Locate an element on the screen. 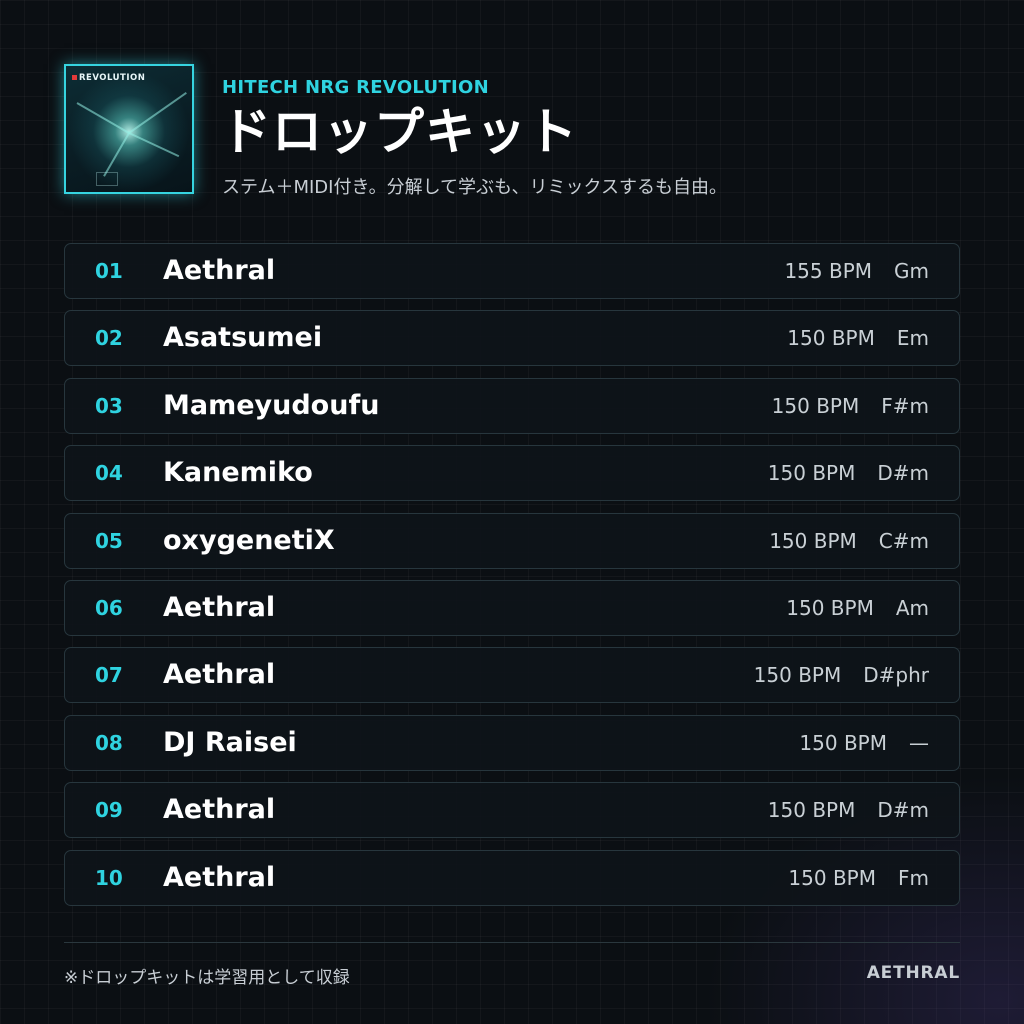 This screenshot has height=1024, width=1024. track-row: 07 Aethral 150 BPM D#phr is located at coordinates (512, 675).